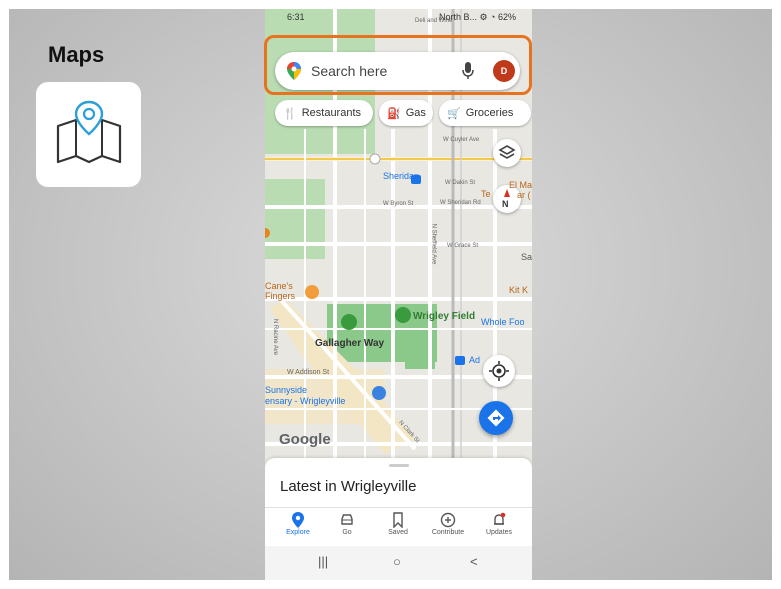 The image size is (781, 589). Describe the element at coordinates (331, 113) in the screenshot. I see `chip-label: Restaurants` at that location.